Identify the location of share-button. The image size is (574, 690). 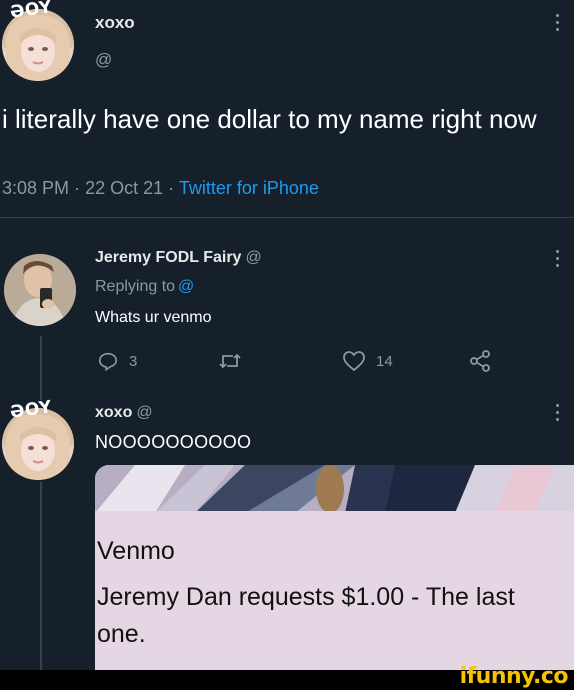
(480, 361).